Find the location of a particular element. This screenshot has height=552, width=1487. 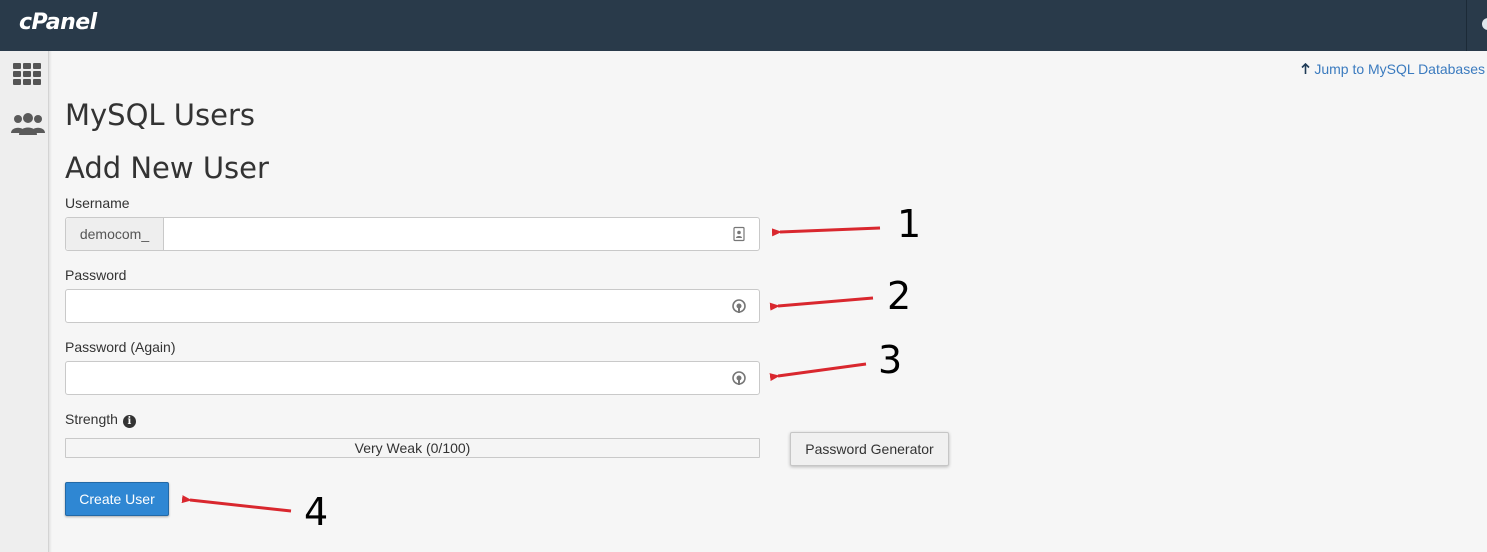

search-icon is located at coordinates (1484, 24).